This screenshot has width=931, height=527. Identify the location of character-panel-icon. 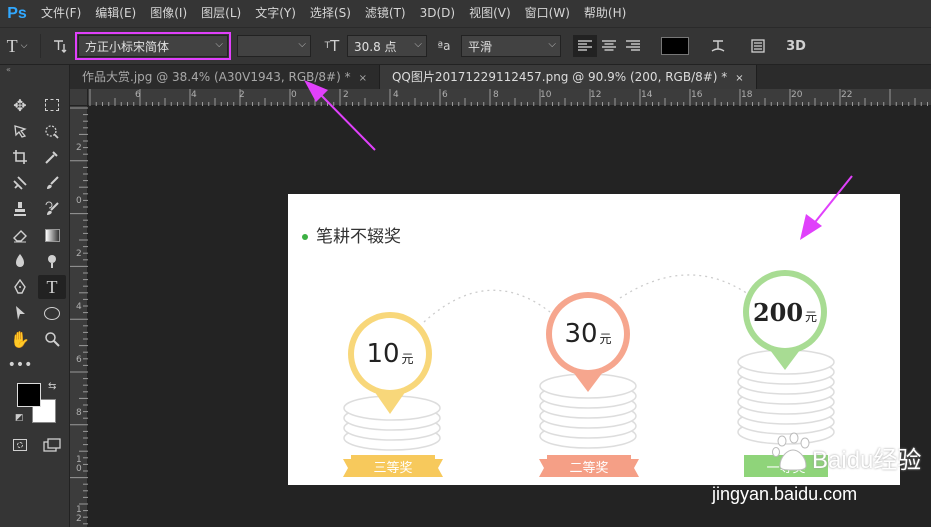
(758, 46).